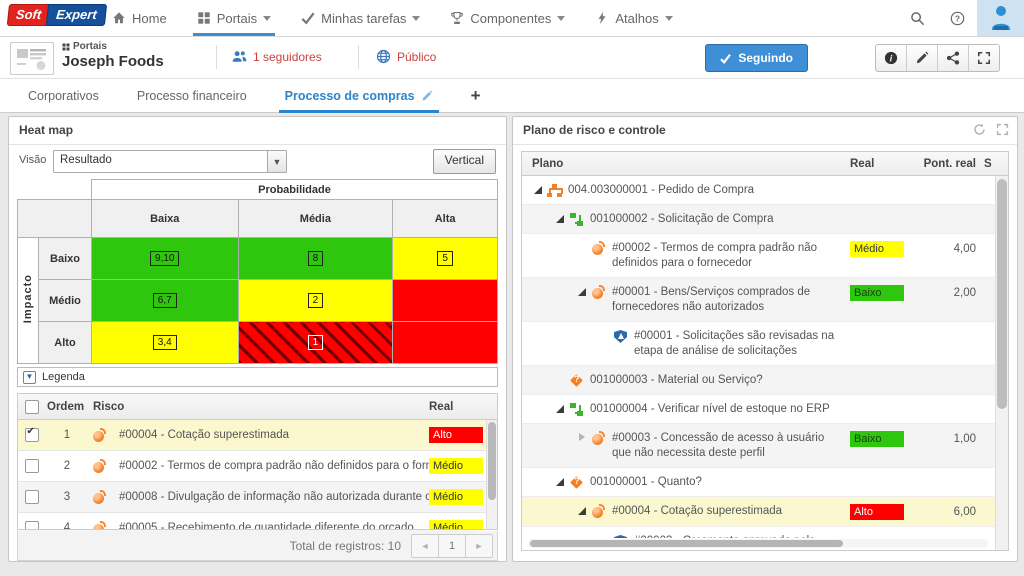 The image size is (1024, 576). Describe the element at coordinates (31, 406) in the screenshot. I see `select-all-checkbox` at that location.